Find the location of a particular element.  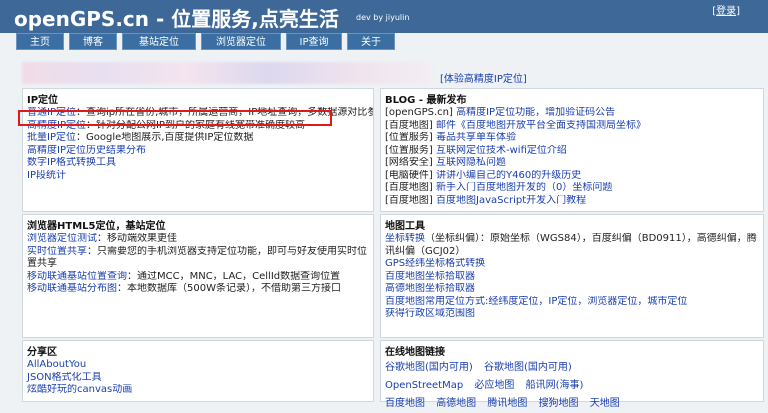

item-desc: ：移动端效果更佳 is located at coordinates (137, 238).